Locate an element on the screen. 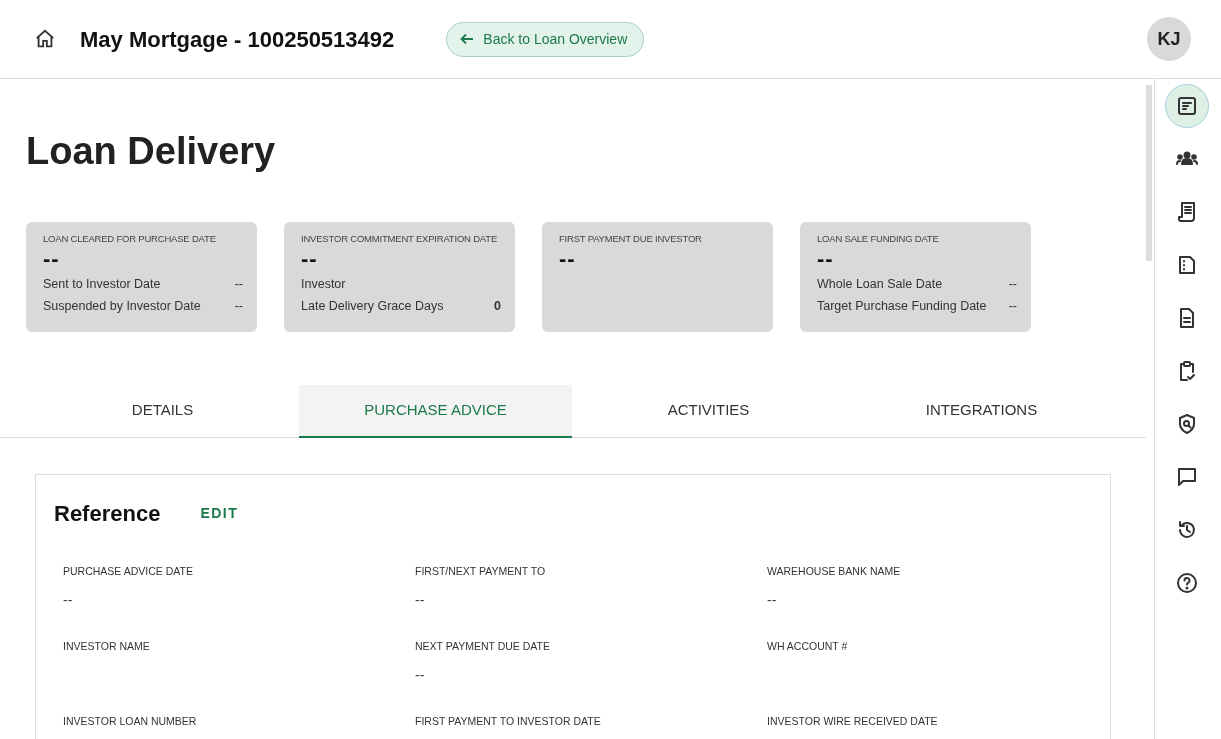 This screenshot has height=739, width=1221. row-label: Whole Loan Sale Date is located at coordinates (880, 285).